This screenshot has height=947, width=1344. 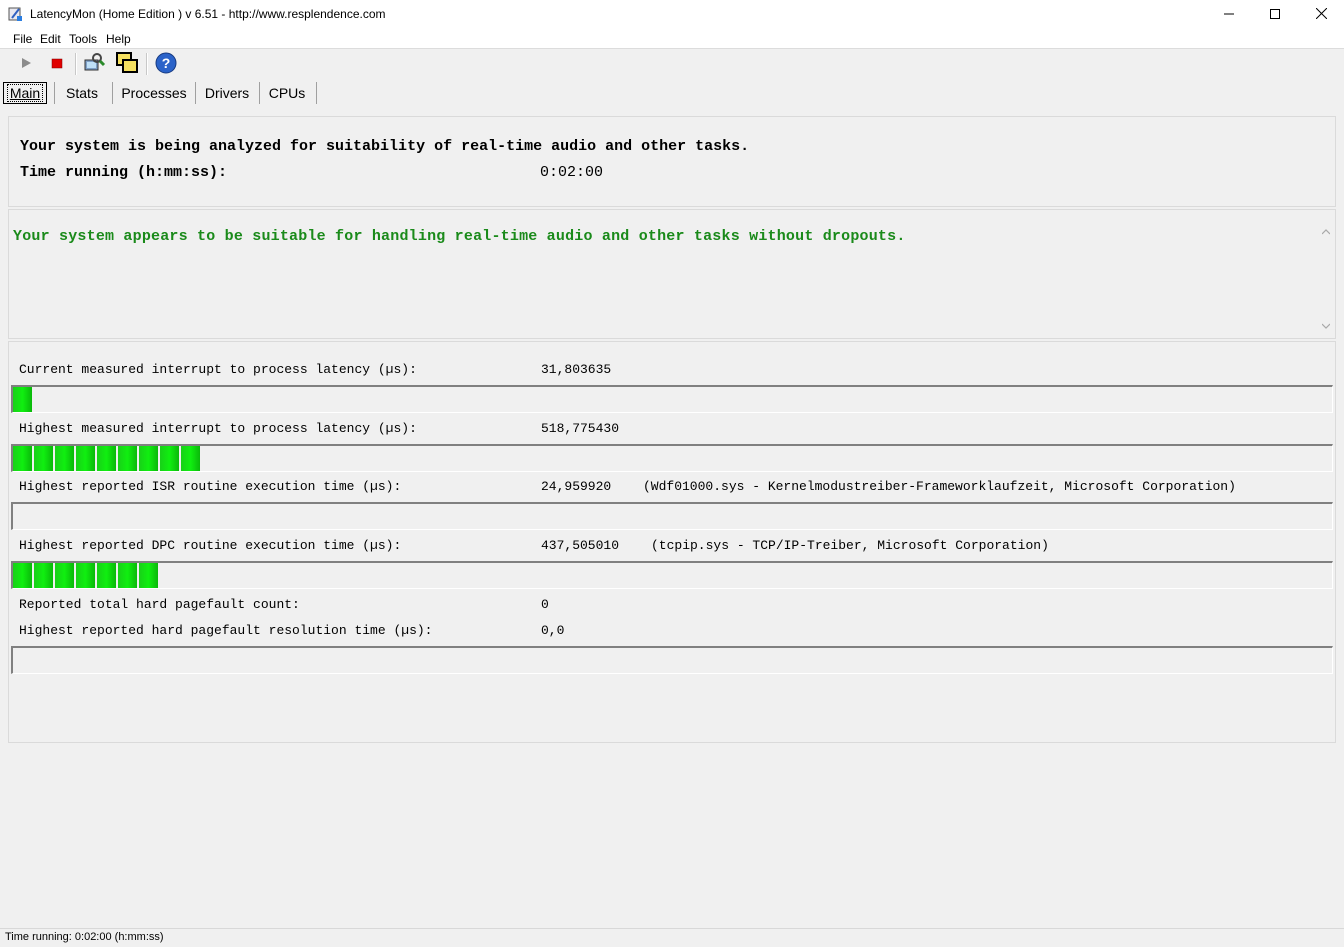 I want to click on pagefault-meter, so click(x=672, y=660).